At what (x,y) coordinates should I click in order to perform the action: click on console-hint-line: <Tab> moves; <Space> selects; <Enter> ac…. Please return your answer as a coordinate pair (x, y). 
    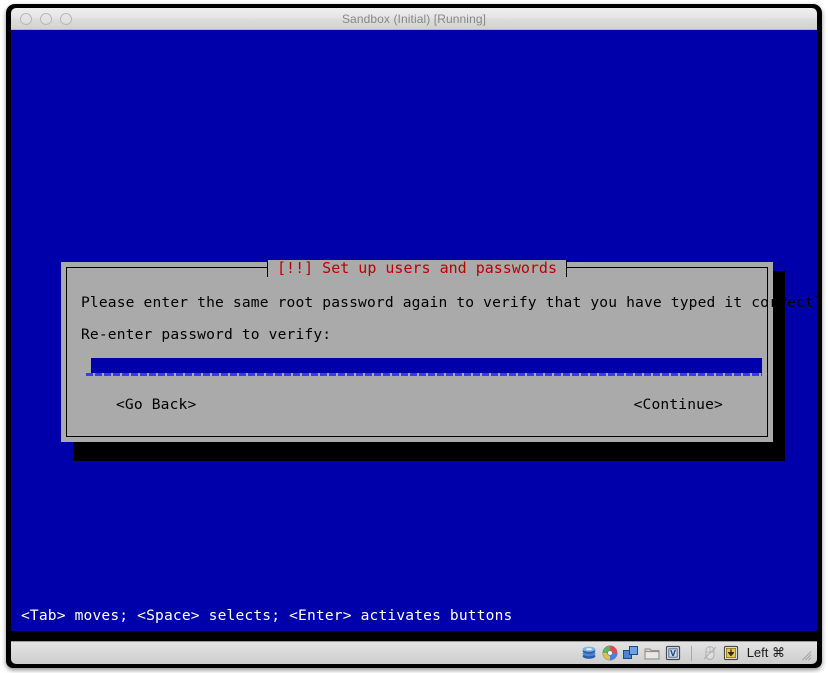
    Looking at the image, I should click on (267, 615).